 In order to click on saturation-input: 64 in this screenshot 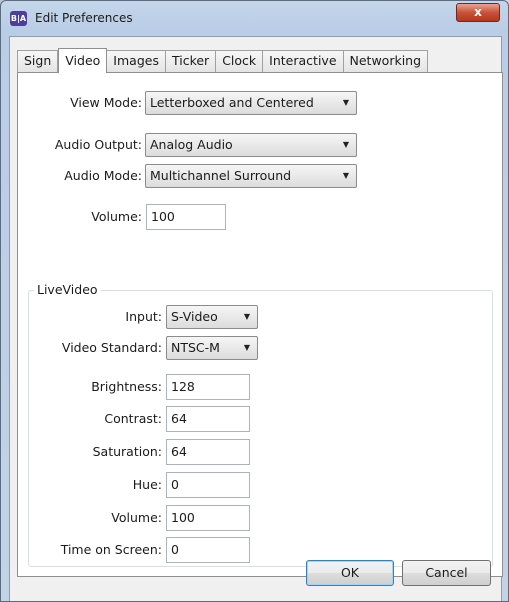, I will do `click(208, 452)`.